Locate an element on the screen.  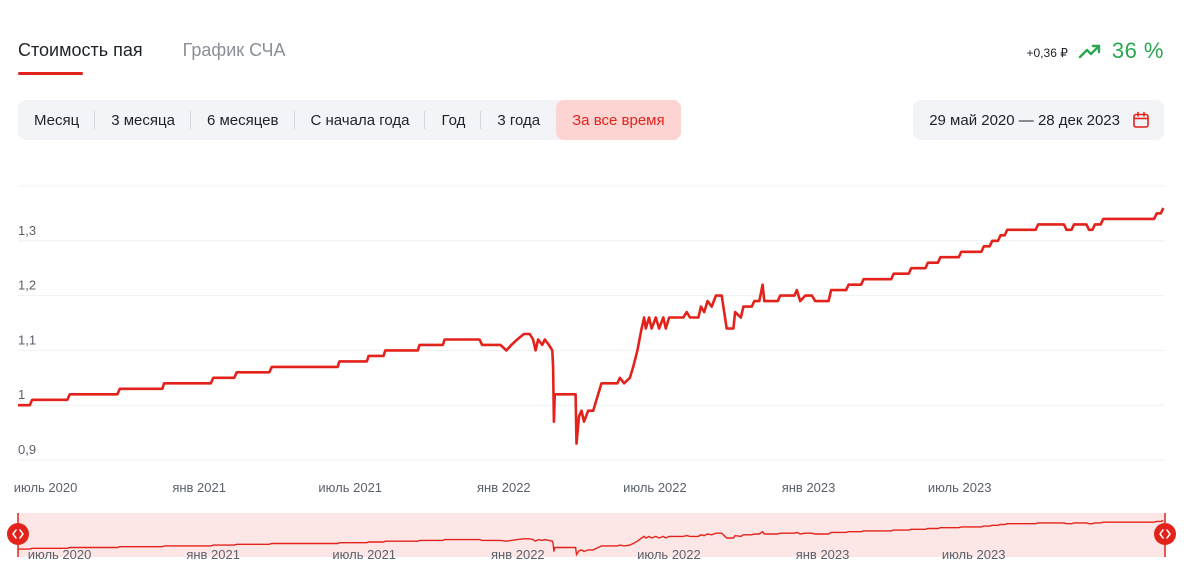
period-3-years-button: 3 года is located at coordinates (518, 120).